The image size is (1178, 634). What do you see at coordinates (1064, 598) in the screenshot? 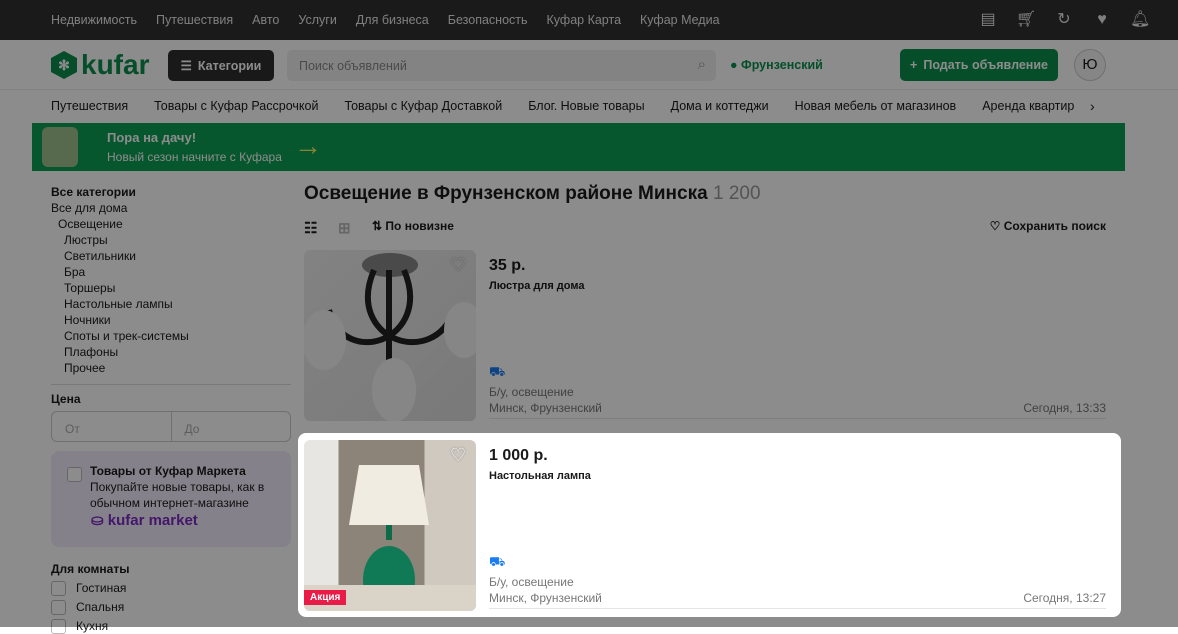
I see `listing-time: Сегодня, 13:27` at bounding box center [1064, 598].